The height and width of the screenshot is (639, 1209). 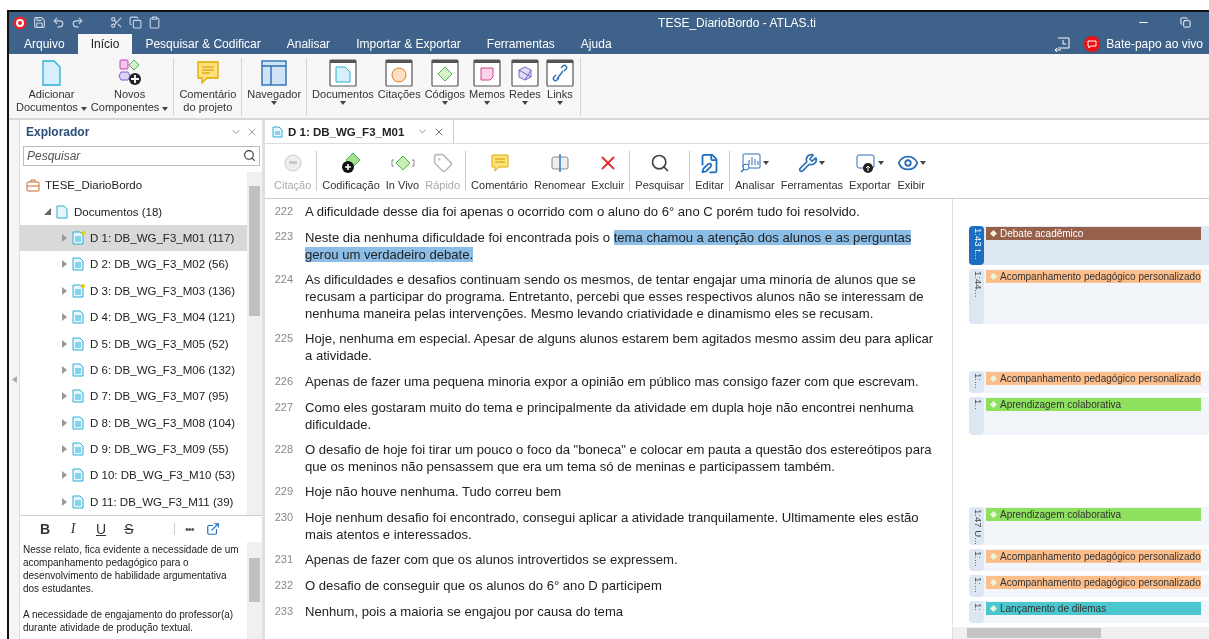 I want to click on cut-icon, so click(x=116, y=22).